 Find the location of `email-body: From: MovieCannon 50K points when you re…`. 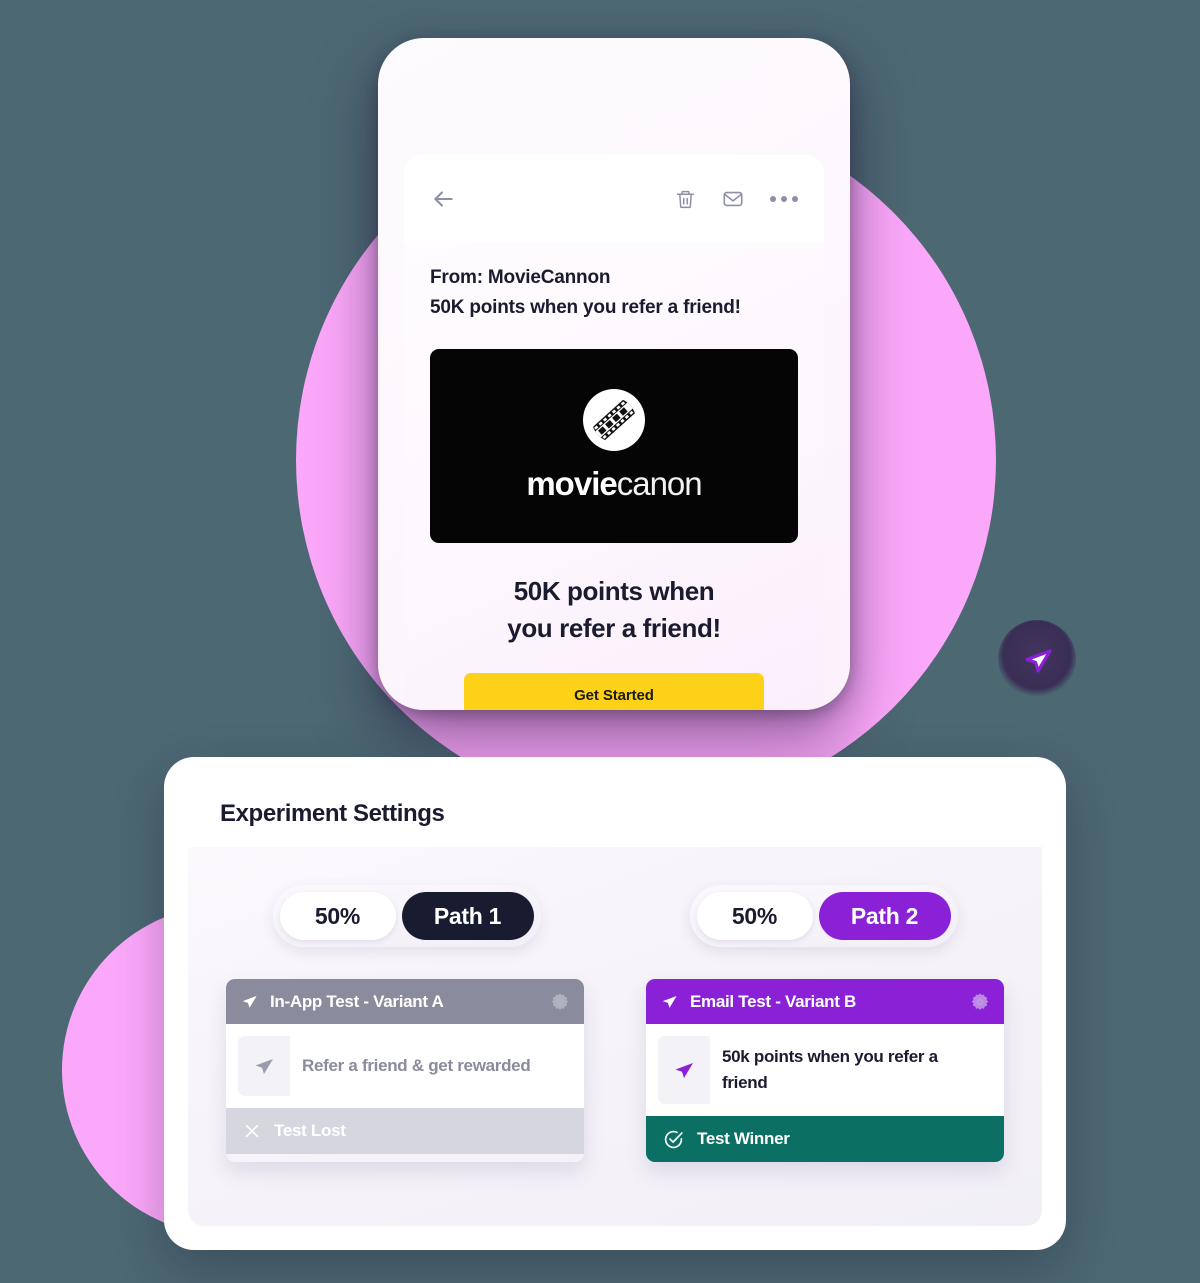

email-body: From: MovieCannon 50K points when you re… is located at coordinates (614, 476).